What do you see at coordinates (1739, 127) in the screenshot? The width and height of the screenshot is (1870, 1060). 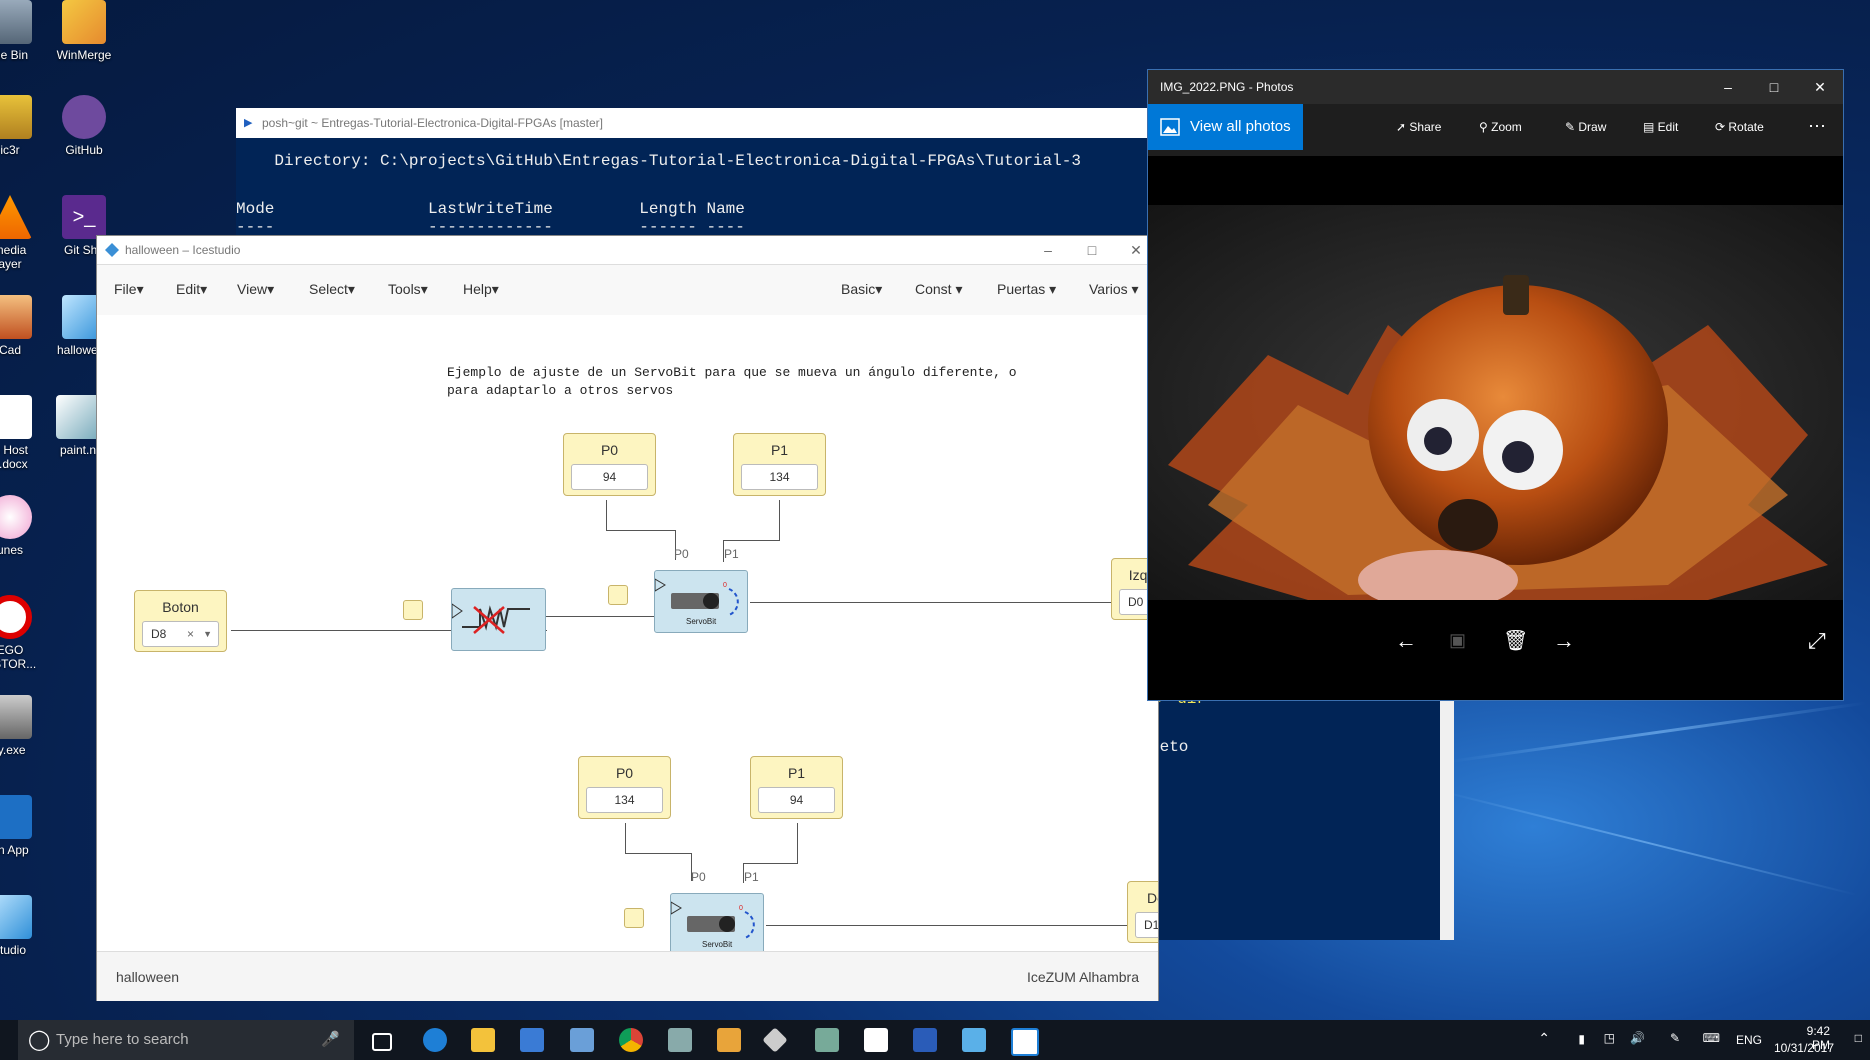 I see `rotate-button: ⟳ Rotate` at bounding box center [1739, 127].